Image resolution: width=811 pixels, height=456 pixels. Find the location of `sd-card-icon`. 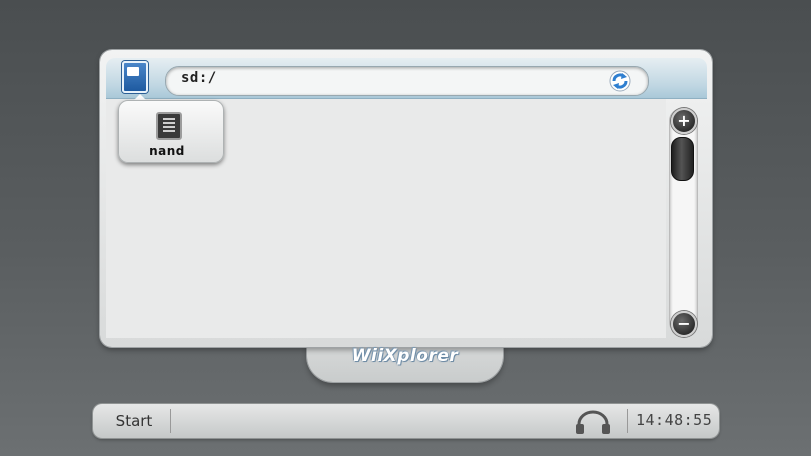

sd-card-icon is located at coordinates (135, 76).